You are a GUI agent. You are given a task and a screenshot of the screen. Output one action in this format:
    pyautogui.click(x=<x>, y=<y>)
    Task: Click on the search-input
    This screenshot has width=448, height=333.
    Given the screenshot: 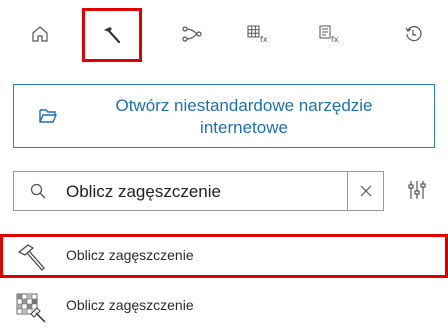 What is the action you would take?
    pyautogui.click(x=201, y=192)
    